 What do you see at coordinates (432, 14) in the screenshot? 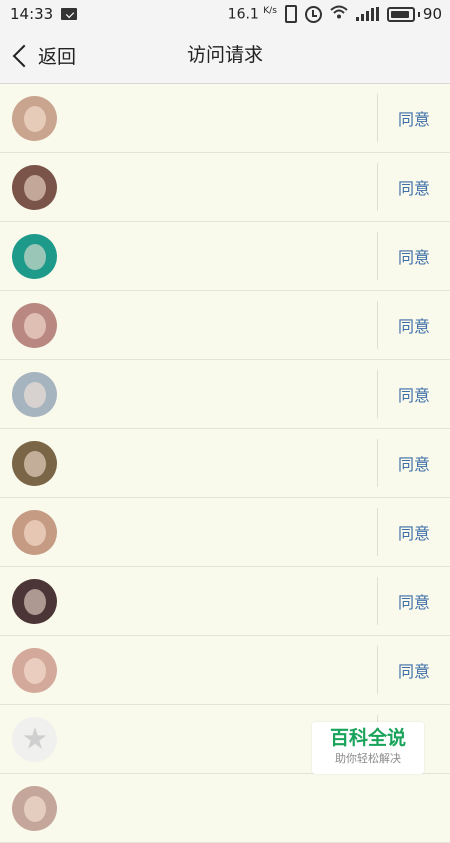
I see `battery-level: 90` at bounding box center [432, 14].